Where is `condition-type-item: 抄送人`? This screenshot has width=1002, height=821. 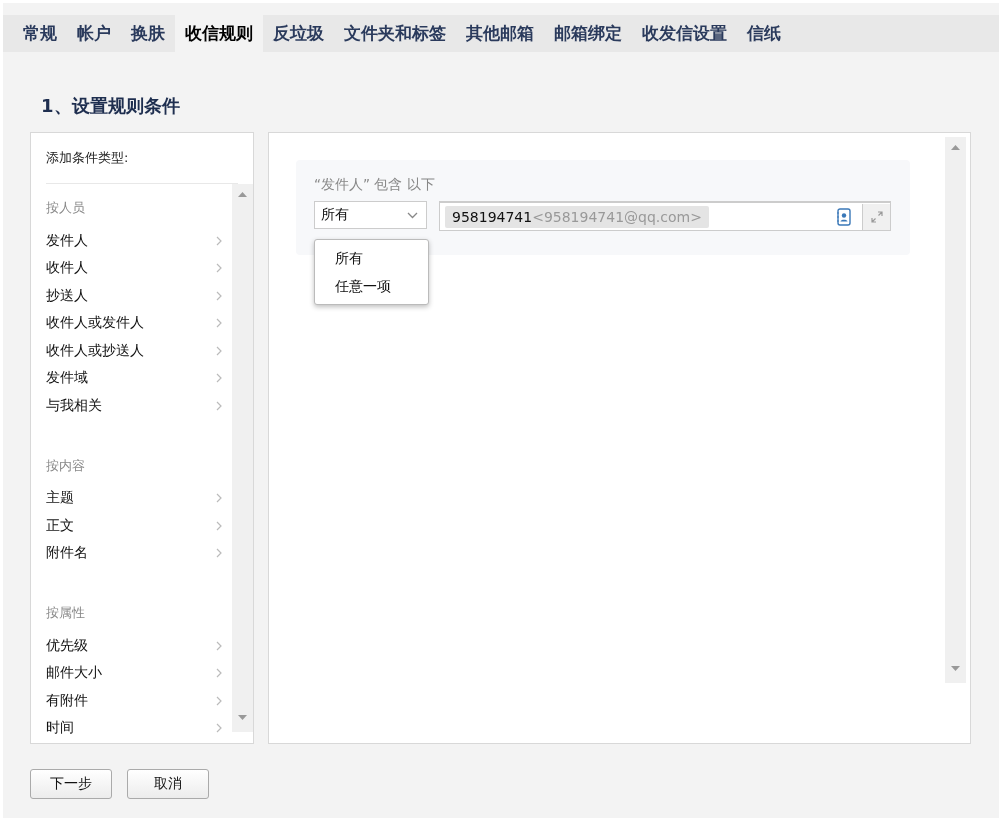
condition-type-item: 抄送人 is located at coordinates (139, 296).